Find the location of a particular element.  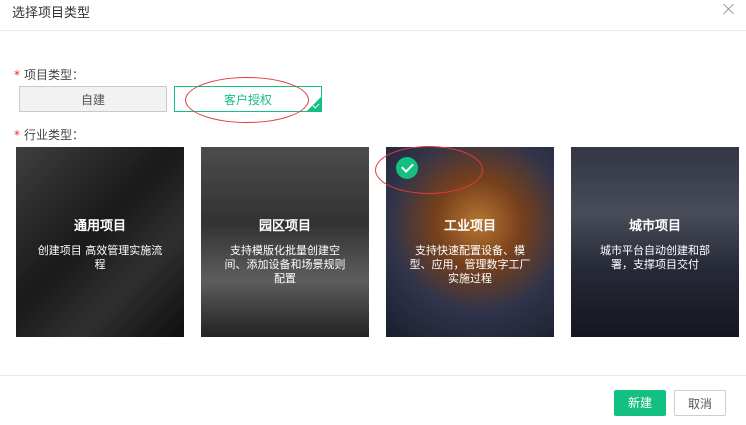

industry-card-general: 通用项目 创建项目 高效管理实施流程 is located at coordinates (100, 242).